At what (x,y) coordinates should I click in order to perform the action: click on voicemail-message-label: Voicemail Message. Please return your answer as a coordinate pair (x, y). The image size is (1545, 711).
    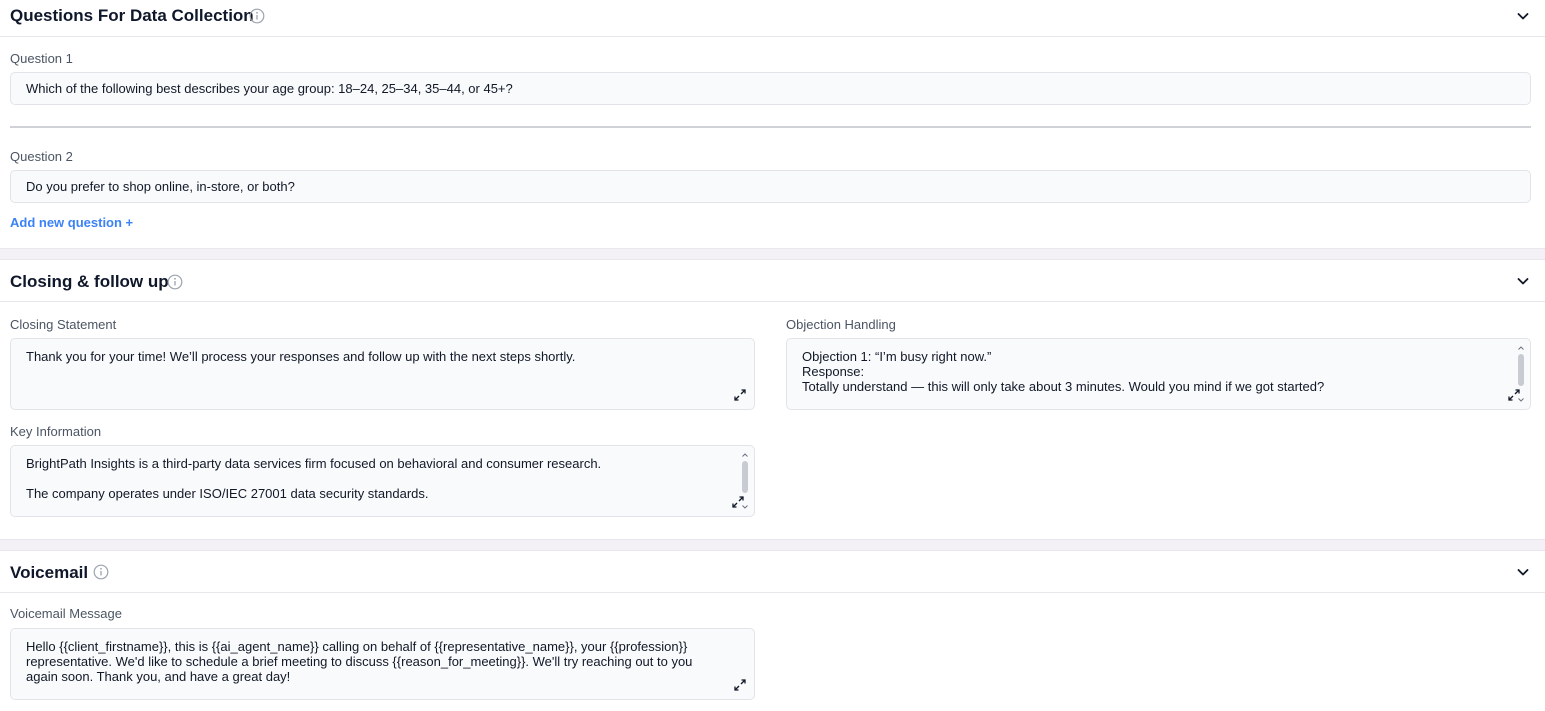
    Looking at the image, I should click on (66, 613).